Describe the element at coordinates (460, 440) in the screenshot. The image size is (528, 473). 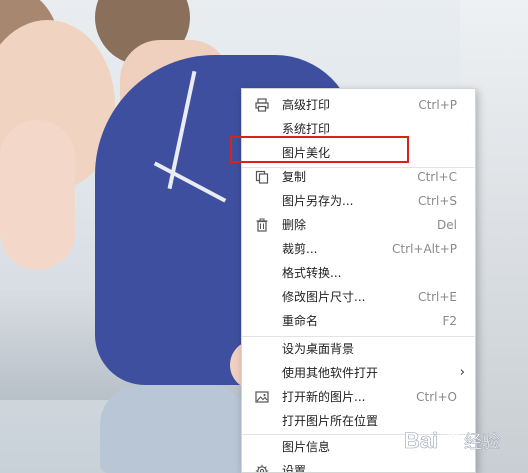
I see `baidu-watermark: Bai 经验` at that location.